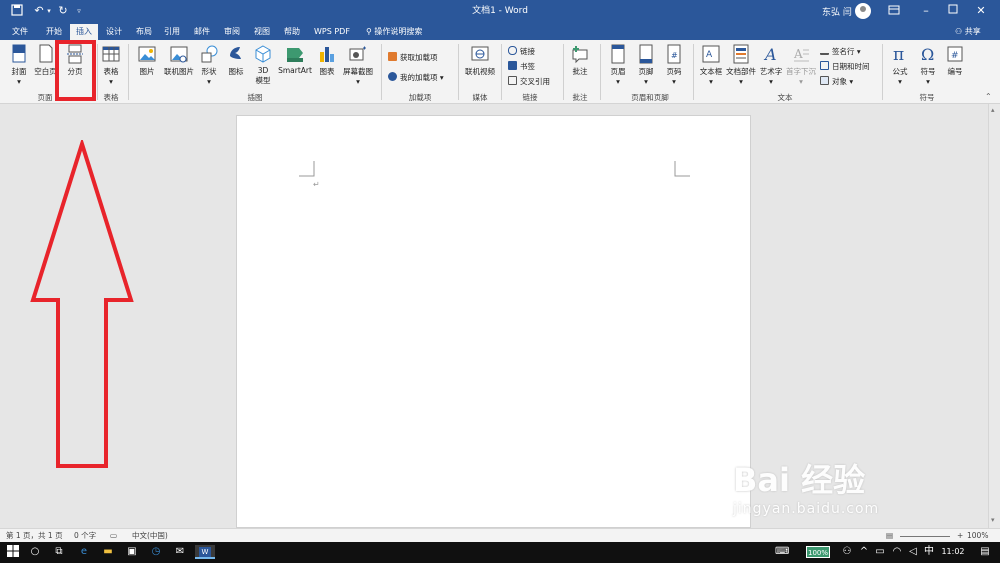 This screenshot has width=1000, height=563. I want to click on task-view-icon: ⧉, so click(59, 552).